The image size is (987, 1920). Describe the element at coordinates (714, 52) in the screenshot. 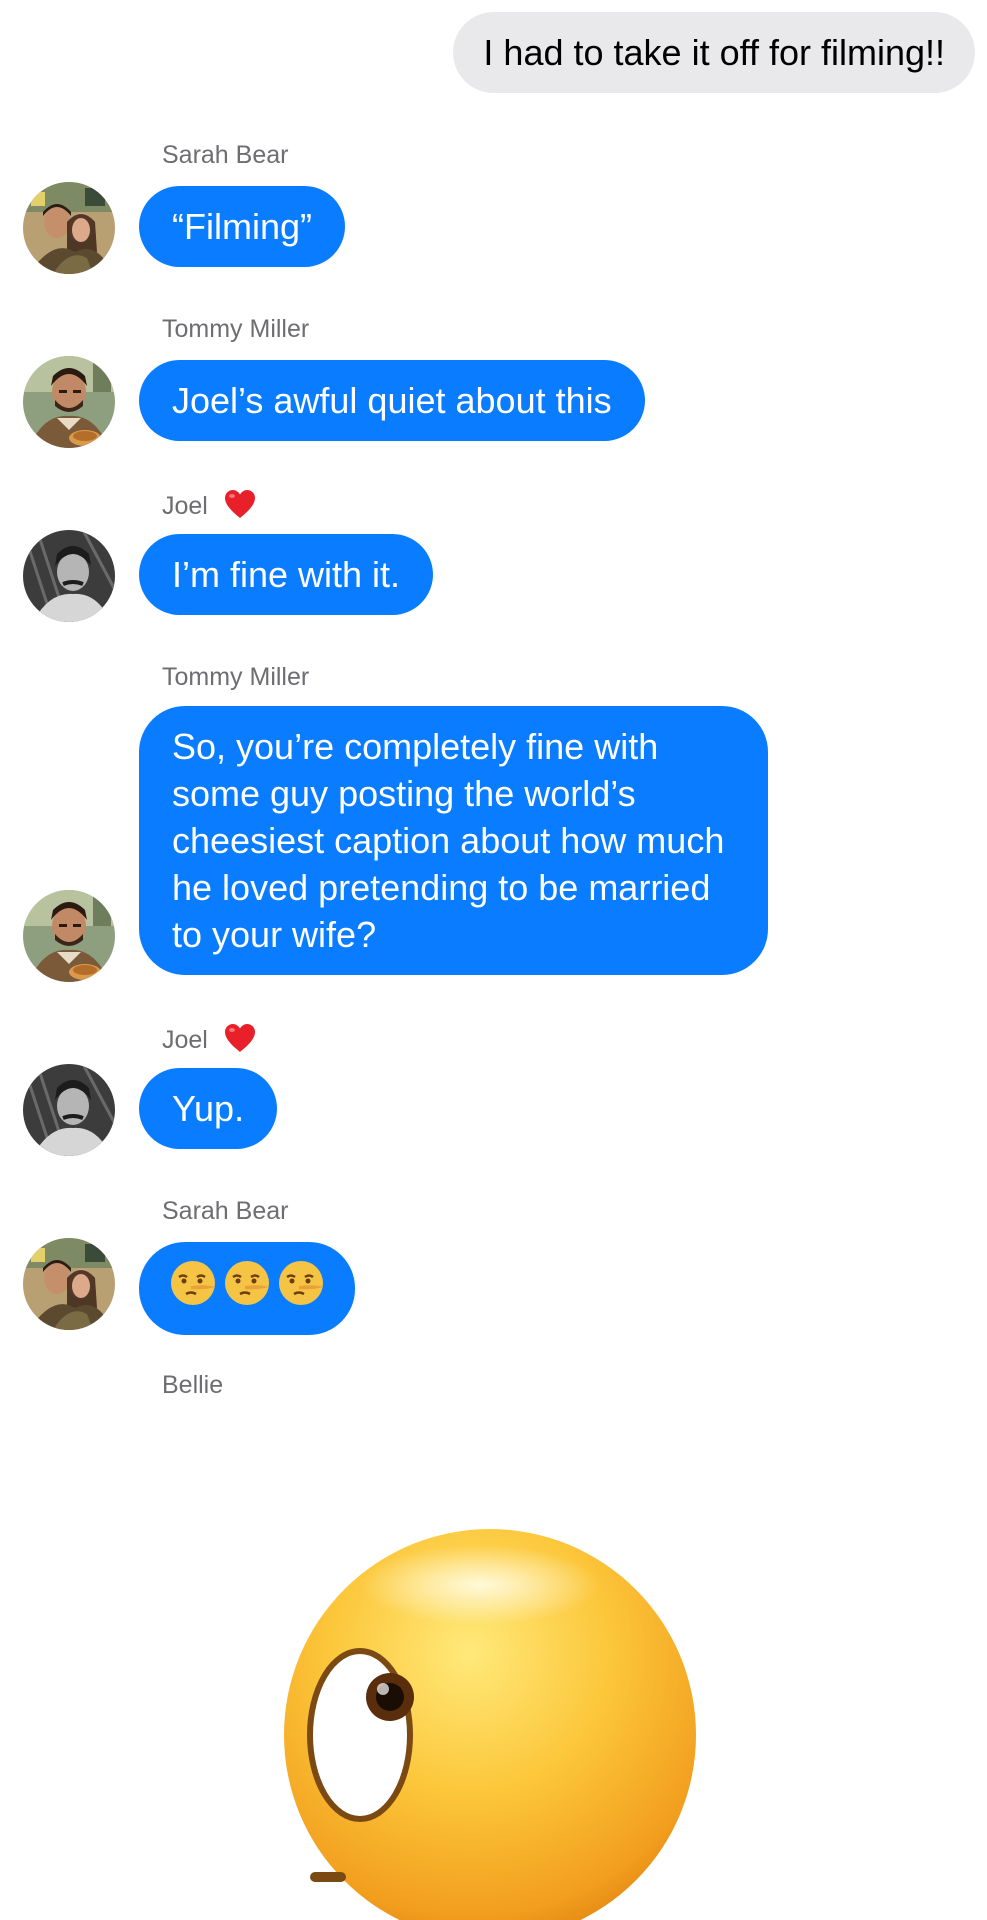

I see `outgoing-message-bubble: I had to take it off for filming!!` at that location.